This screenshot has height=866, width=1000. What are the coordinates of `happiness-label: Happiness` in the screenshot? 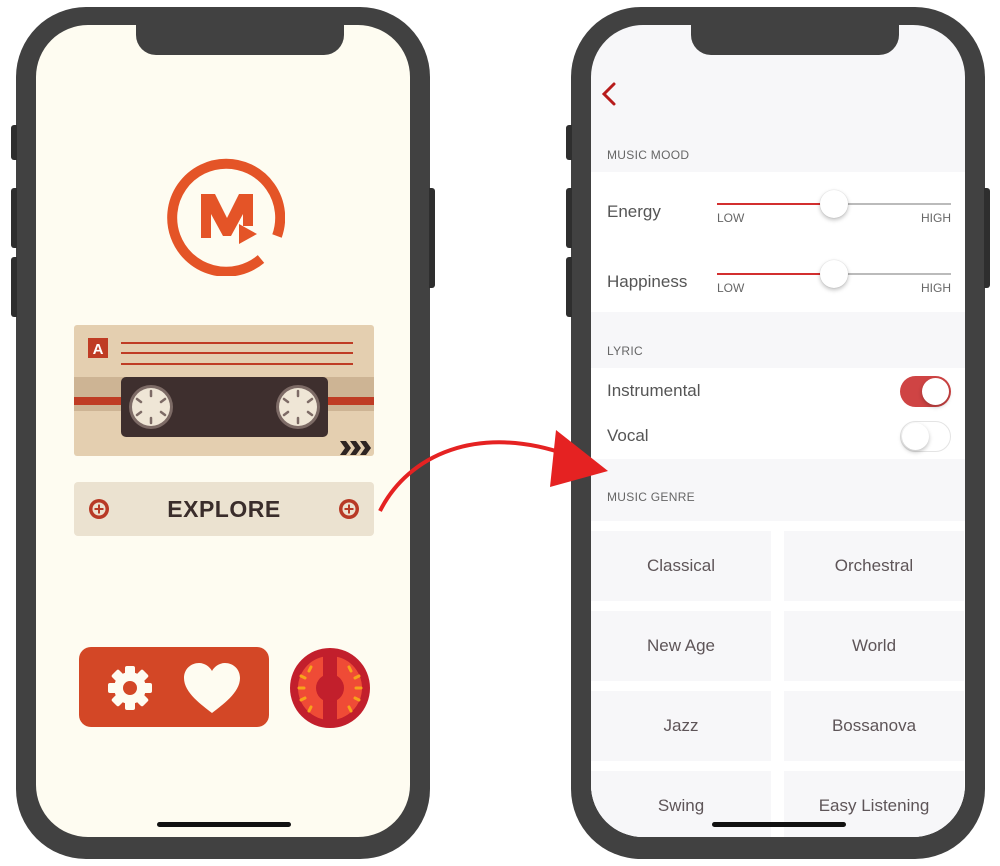 It's located at (647, 281).